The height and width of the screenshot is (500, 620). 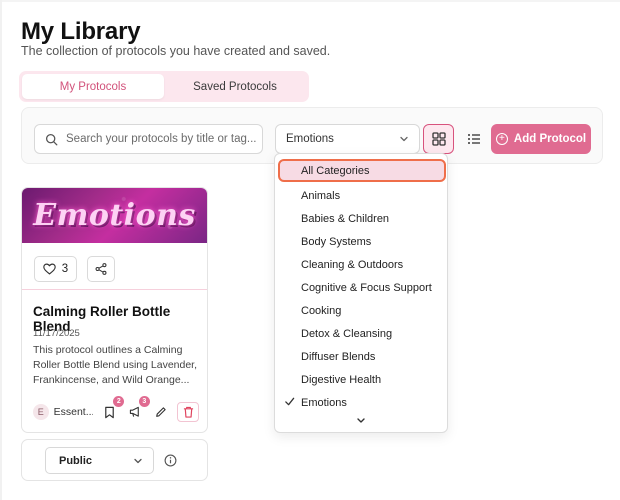 I want to click on tab-saved-protocols: Saved Protocols, so click(x=235, y=86).